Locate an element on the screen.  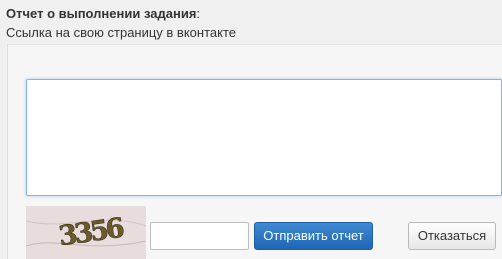
captcha-image: 3356 is located at coordinates (86, 232).